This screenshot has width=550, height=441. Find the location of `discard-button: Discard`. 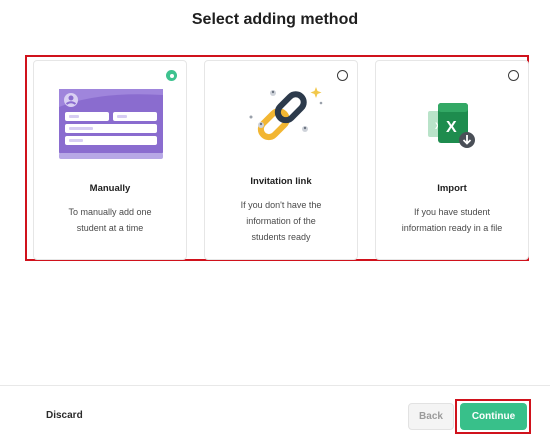

discard-button: Discard is located at coordinates (64, 415).